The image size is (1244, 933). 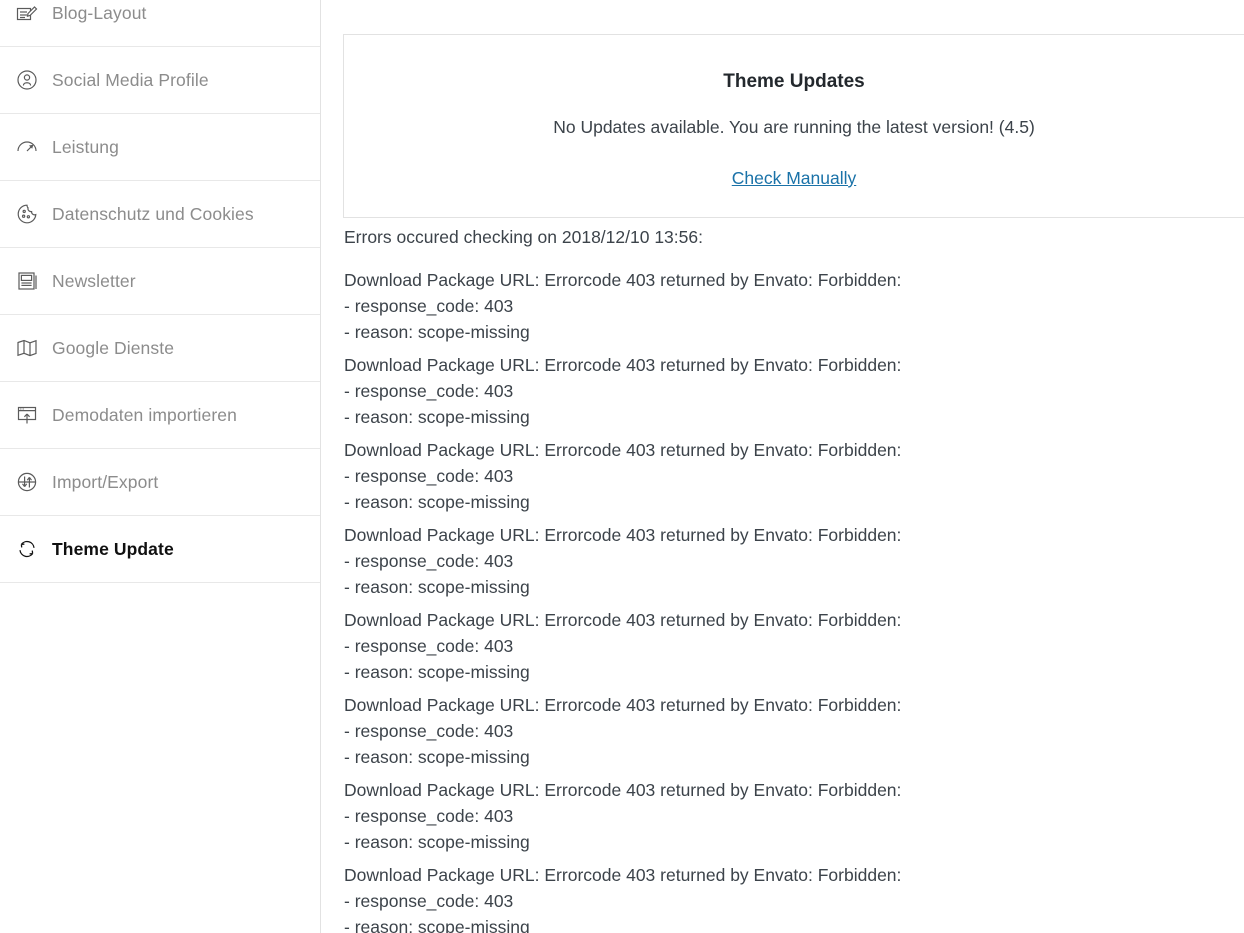 I want to click on window-import-icon, so click(x=27, y=415).